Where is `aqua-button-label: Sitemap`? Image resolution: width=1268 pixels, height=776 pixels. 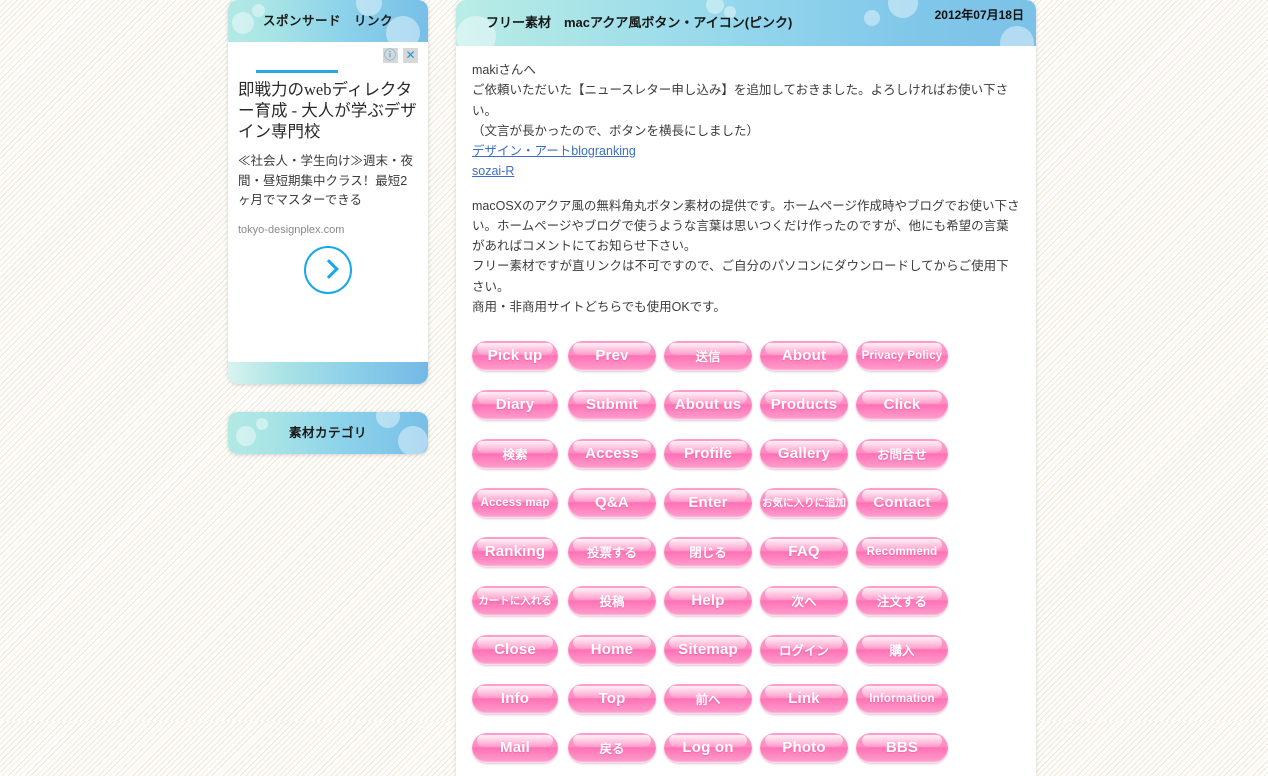
aqua-button-label: Sitemap is located at coordinates (708, 649).